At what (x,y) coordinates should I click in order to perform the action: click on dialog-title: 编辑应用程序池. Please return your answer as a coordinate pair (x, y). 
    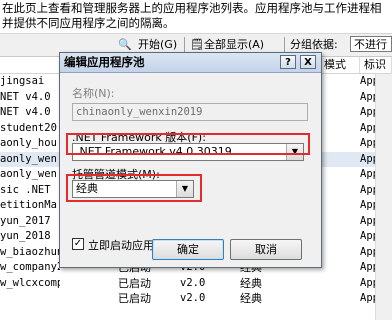
    Looking at the image, I should click on (104, 62).